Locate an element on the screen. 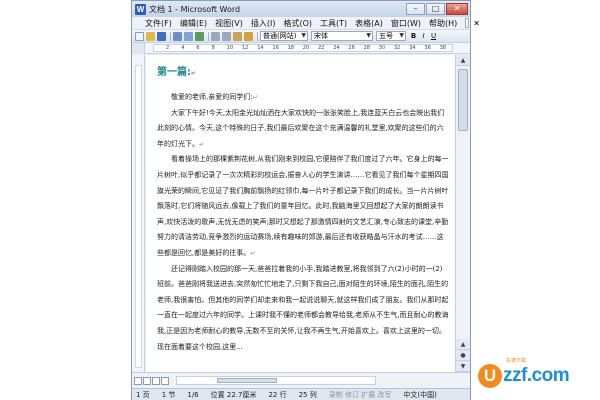 The width and height of the screenshot is (600, 400). menu-table: 表格(A) is located at coordinates (369, 23).